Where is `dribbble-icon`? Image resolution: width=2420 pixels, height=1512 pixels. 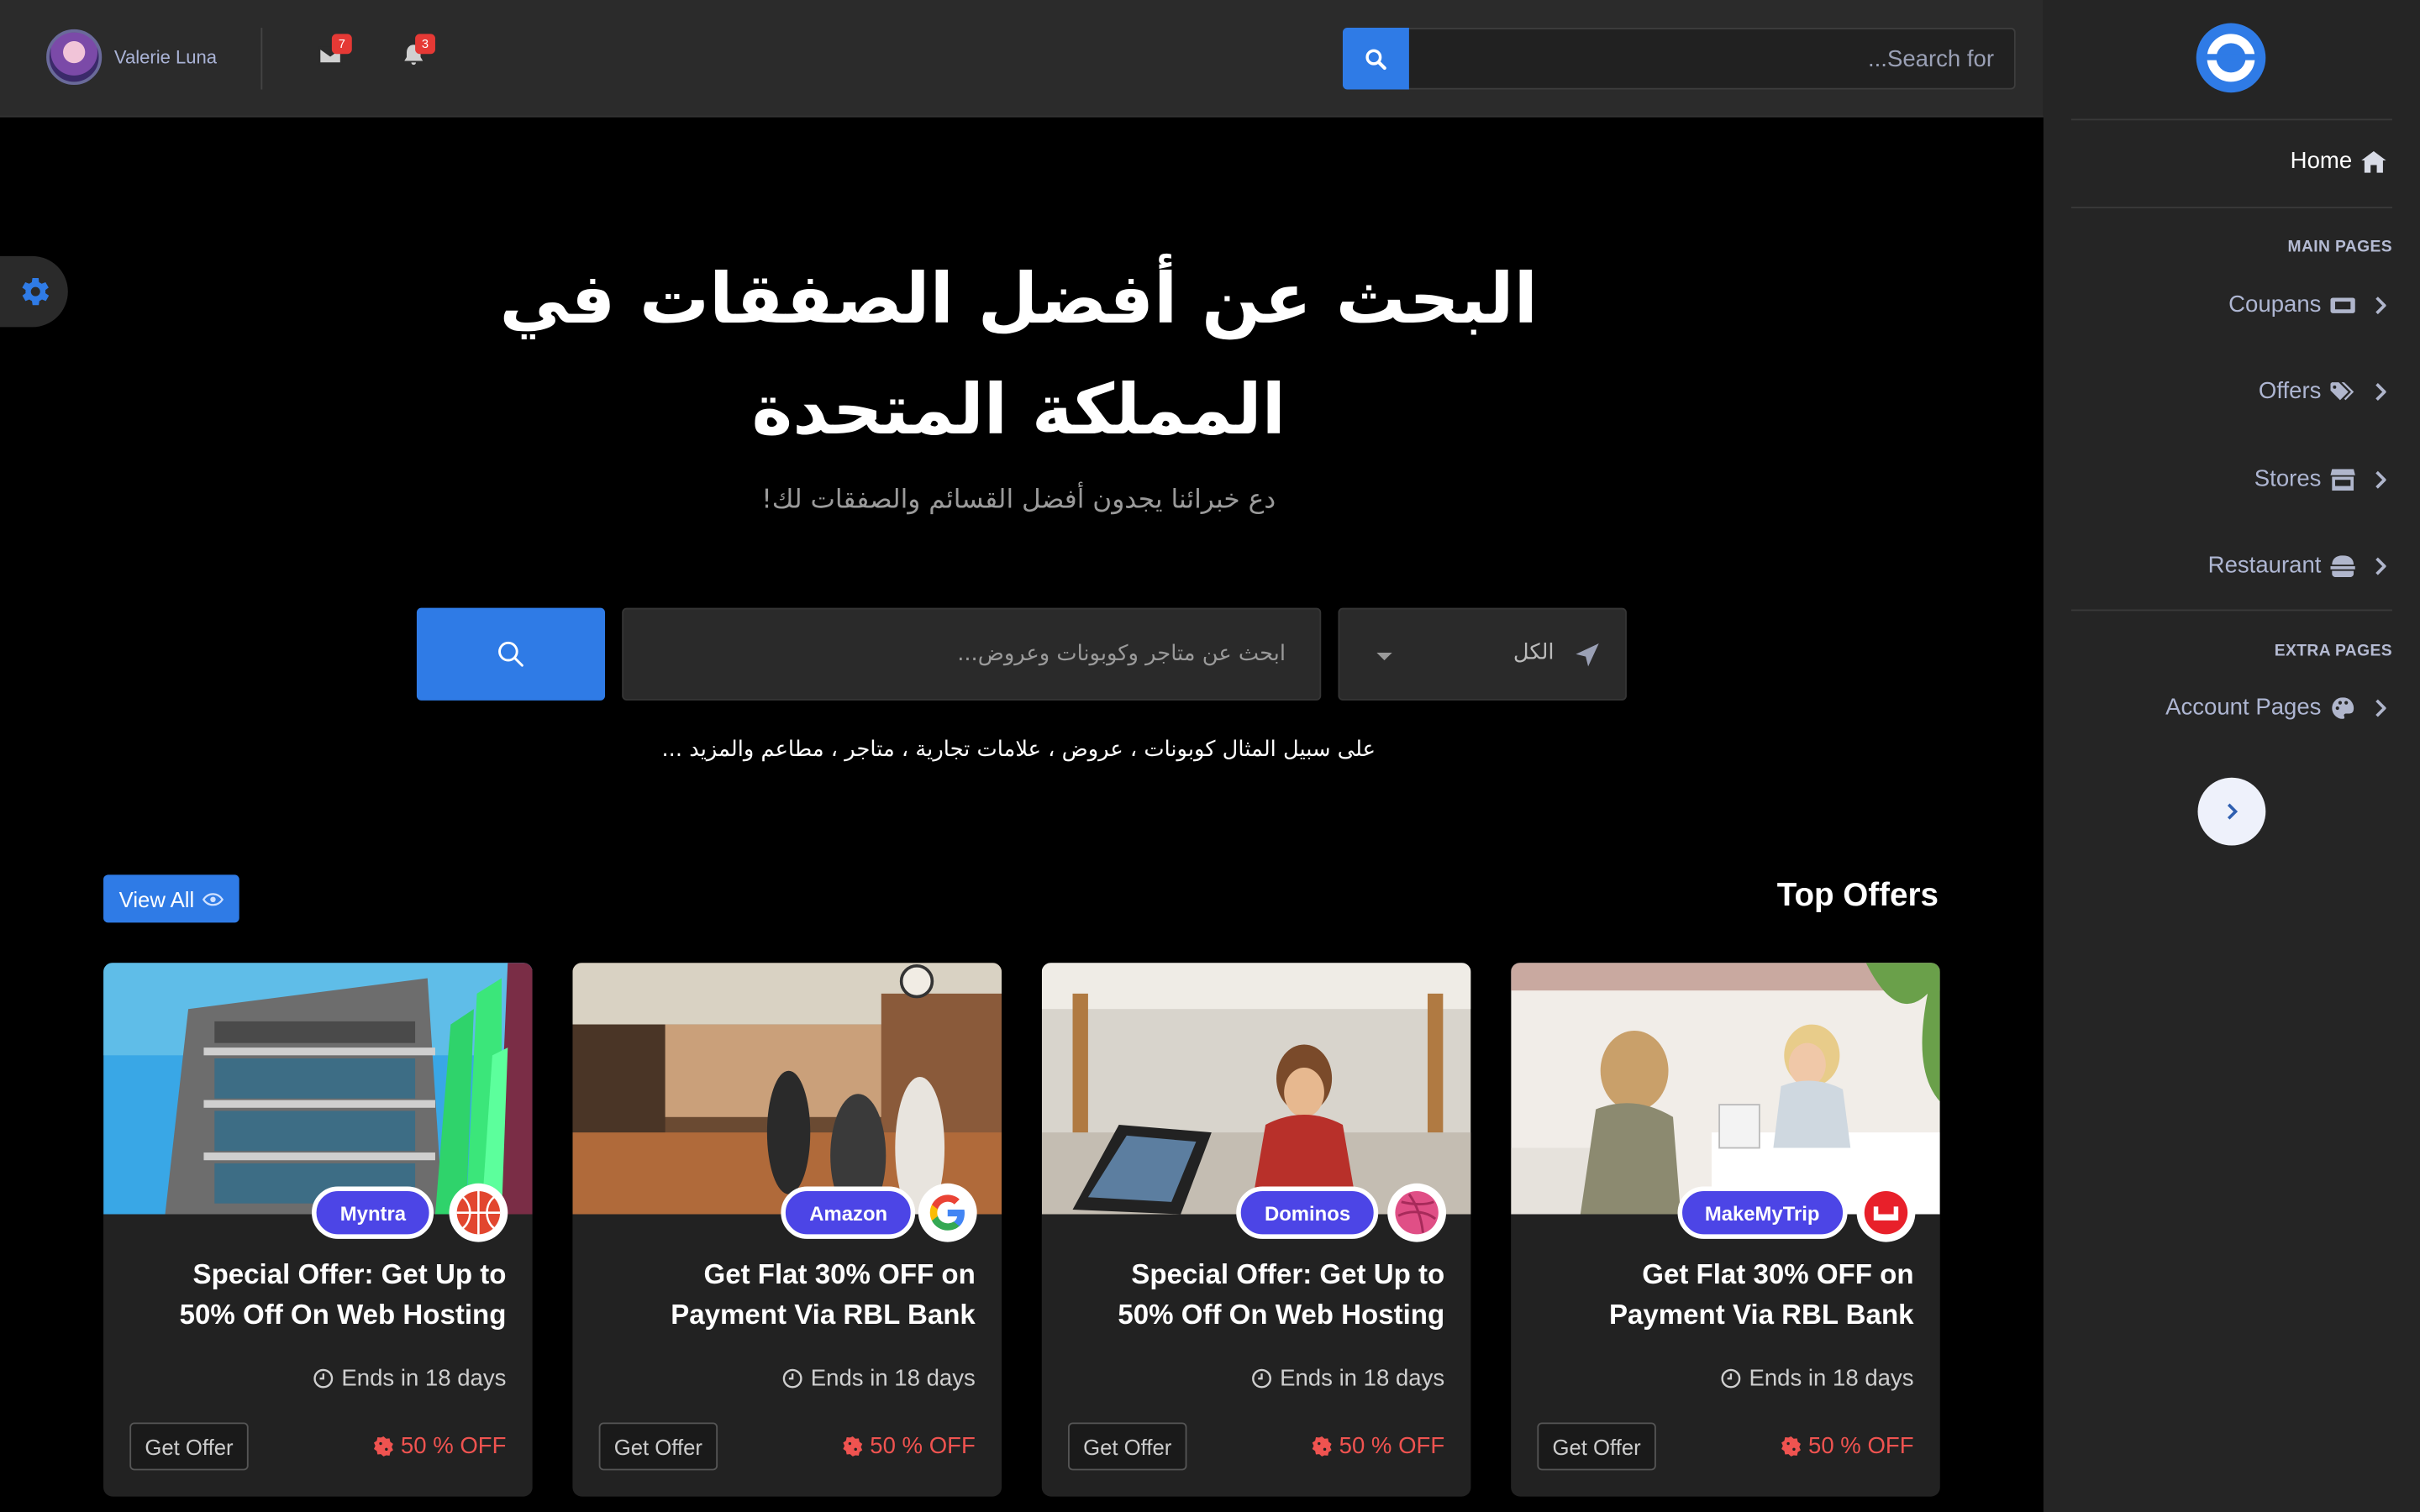 dribbble-icon is located at coordinates (1417, 1212).